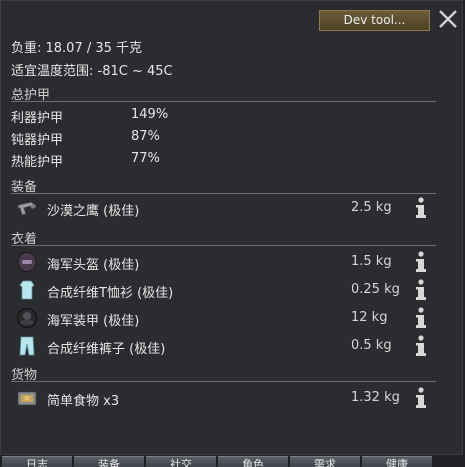 This screenshot has width=465, height=467. What do you see at coordinates (93, 211) in the screenshot?
I see `item-name: 沙漠之鹰 (极佳)` at bounding box center [93, 211].